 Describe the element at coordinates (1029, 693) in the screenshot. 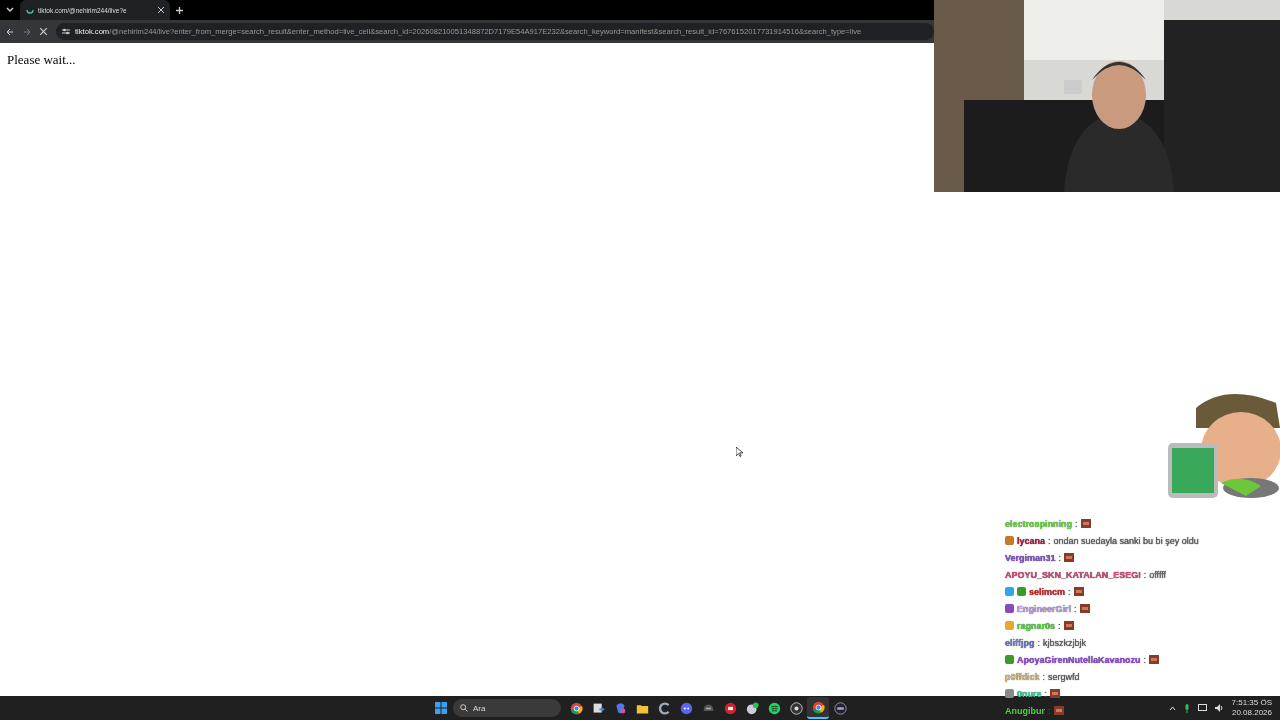

I see `chat-username: 0nure` at that location.